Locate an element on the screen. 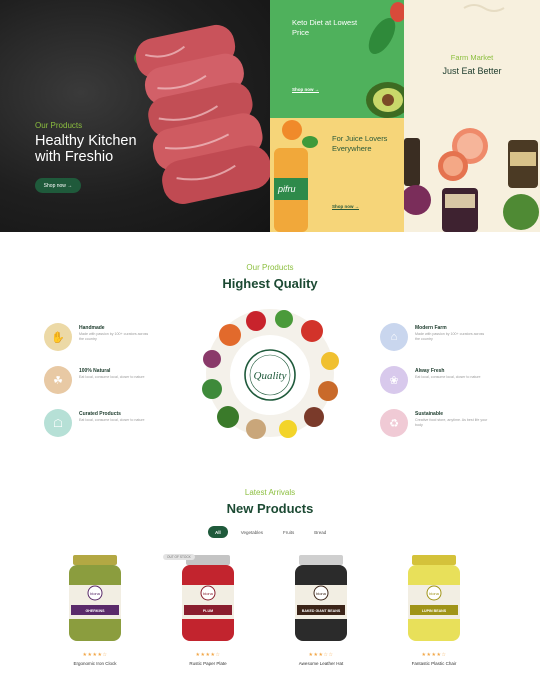  farm-products-image is located at coordinates (471, 118).